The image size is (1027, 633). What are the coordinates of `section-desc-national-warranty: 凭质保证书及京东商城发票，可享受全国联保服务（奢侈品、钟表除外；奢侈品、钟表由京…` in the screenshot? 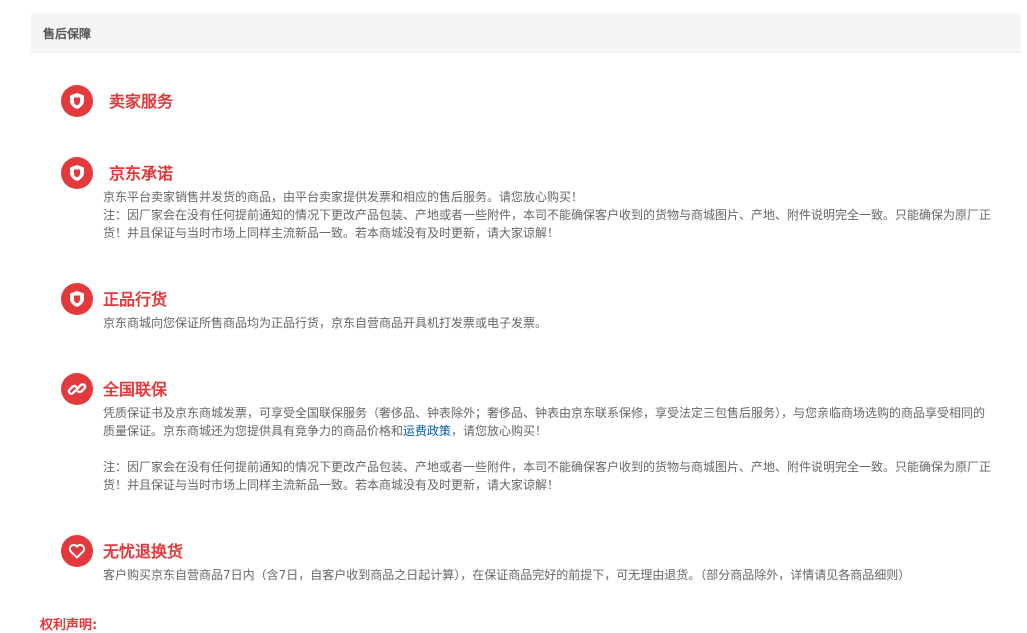 It's located at (553, 449).